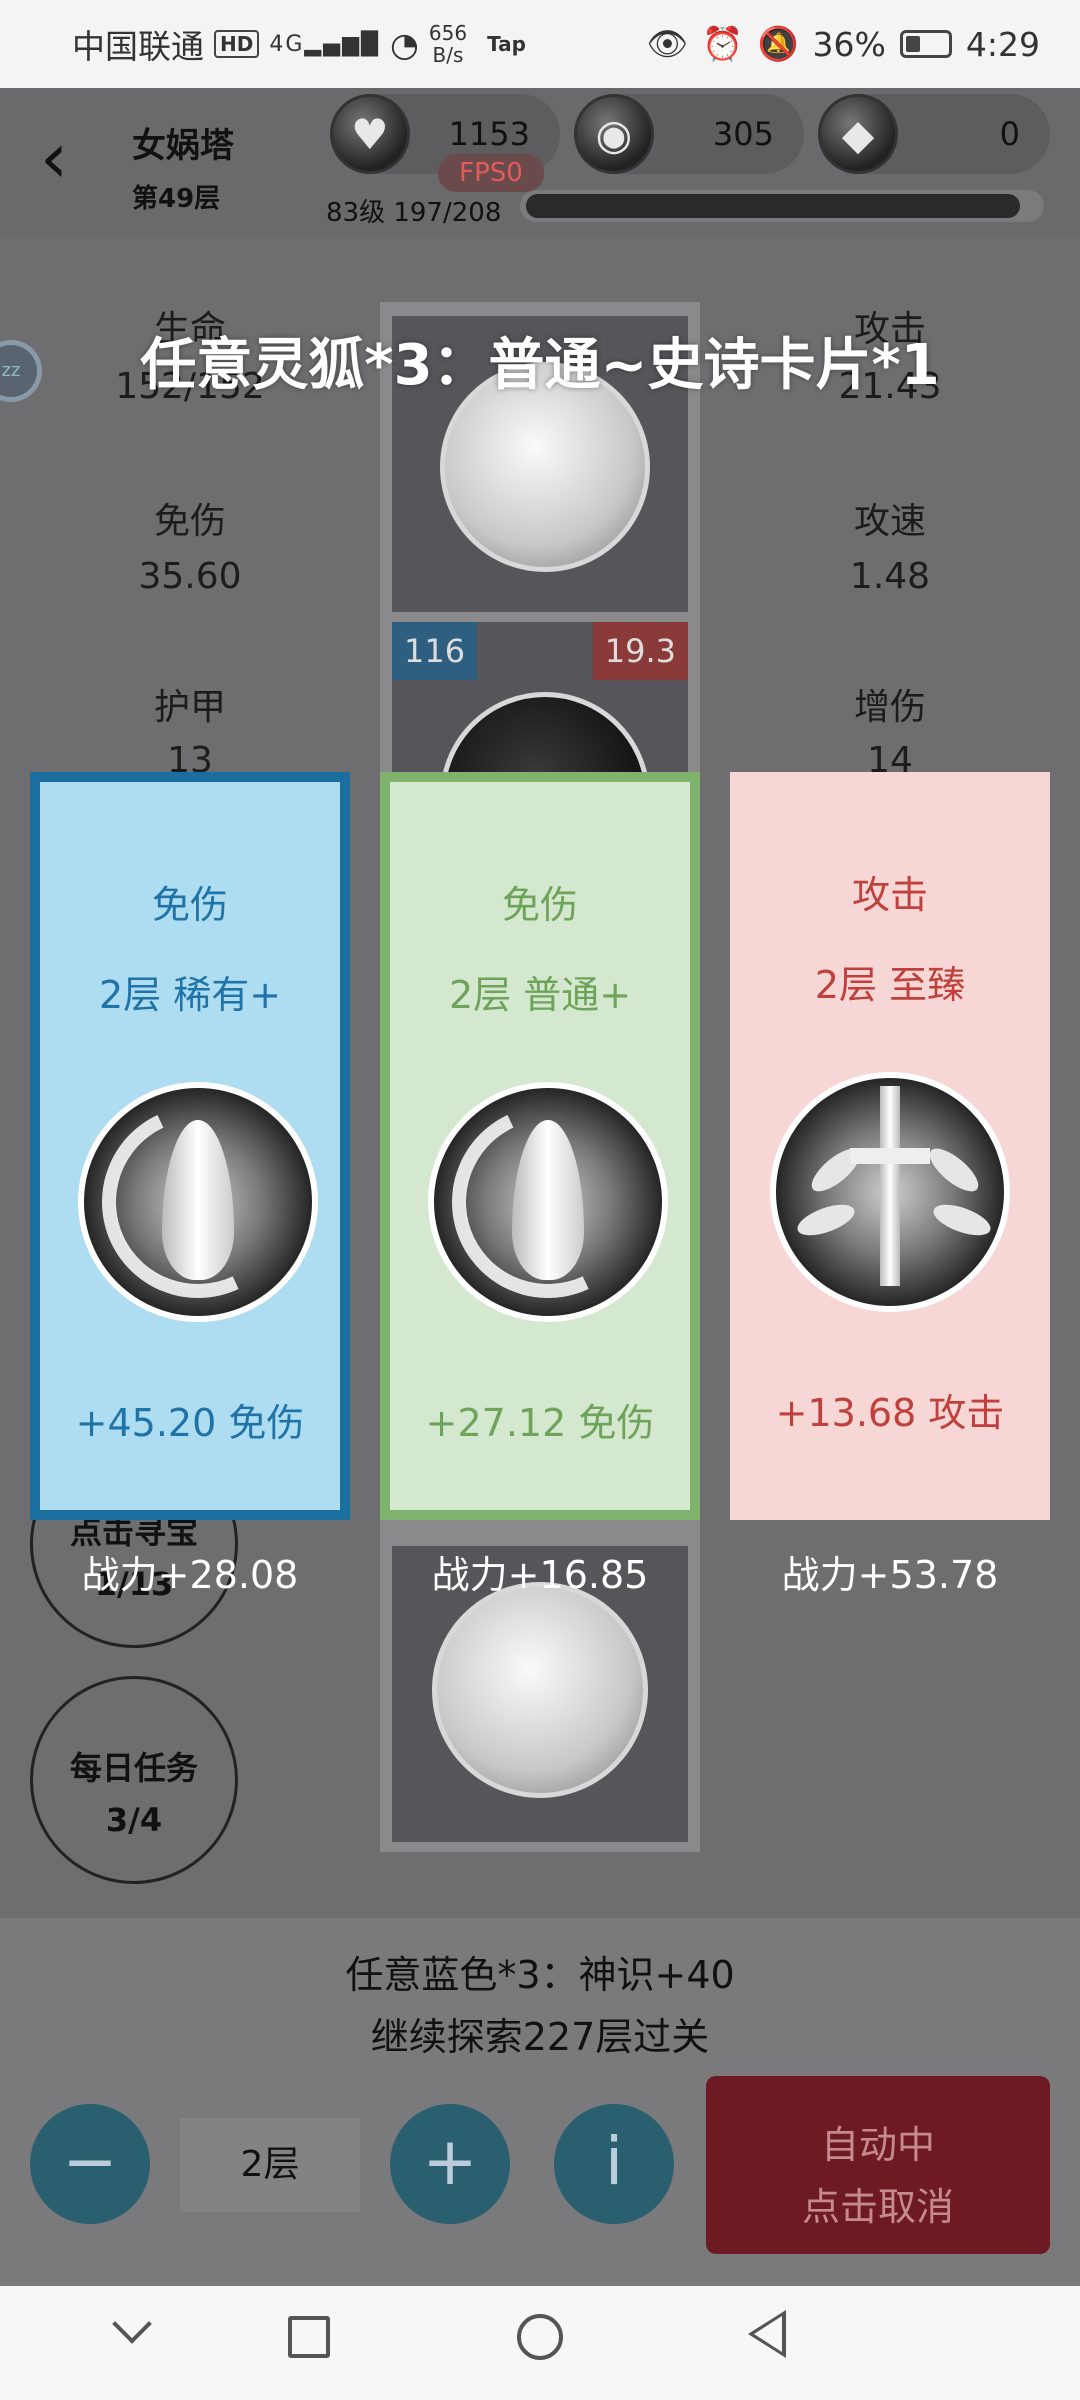  Describe the element at coordinates (614, 134) in the screenshot. I see `coin-icon: ◉` at that location.